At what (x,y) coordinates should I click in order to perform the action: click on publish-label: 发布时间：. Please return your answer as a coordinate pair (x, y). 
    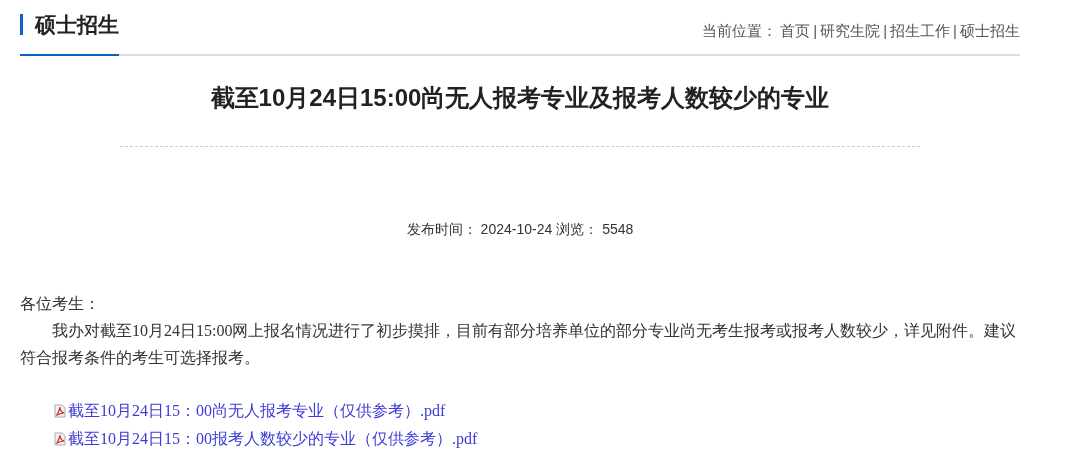
    Looking at the image, I should click on (441, 229).